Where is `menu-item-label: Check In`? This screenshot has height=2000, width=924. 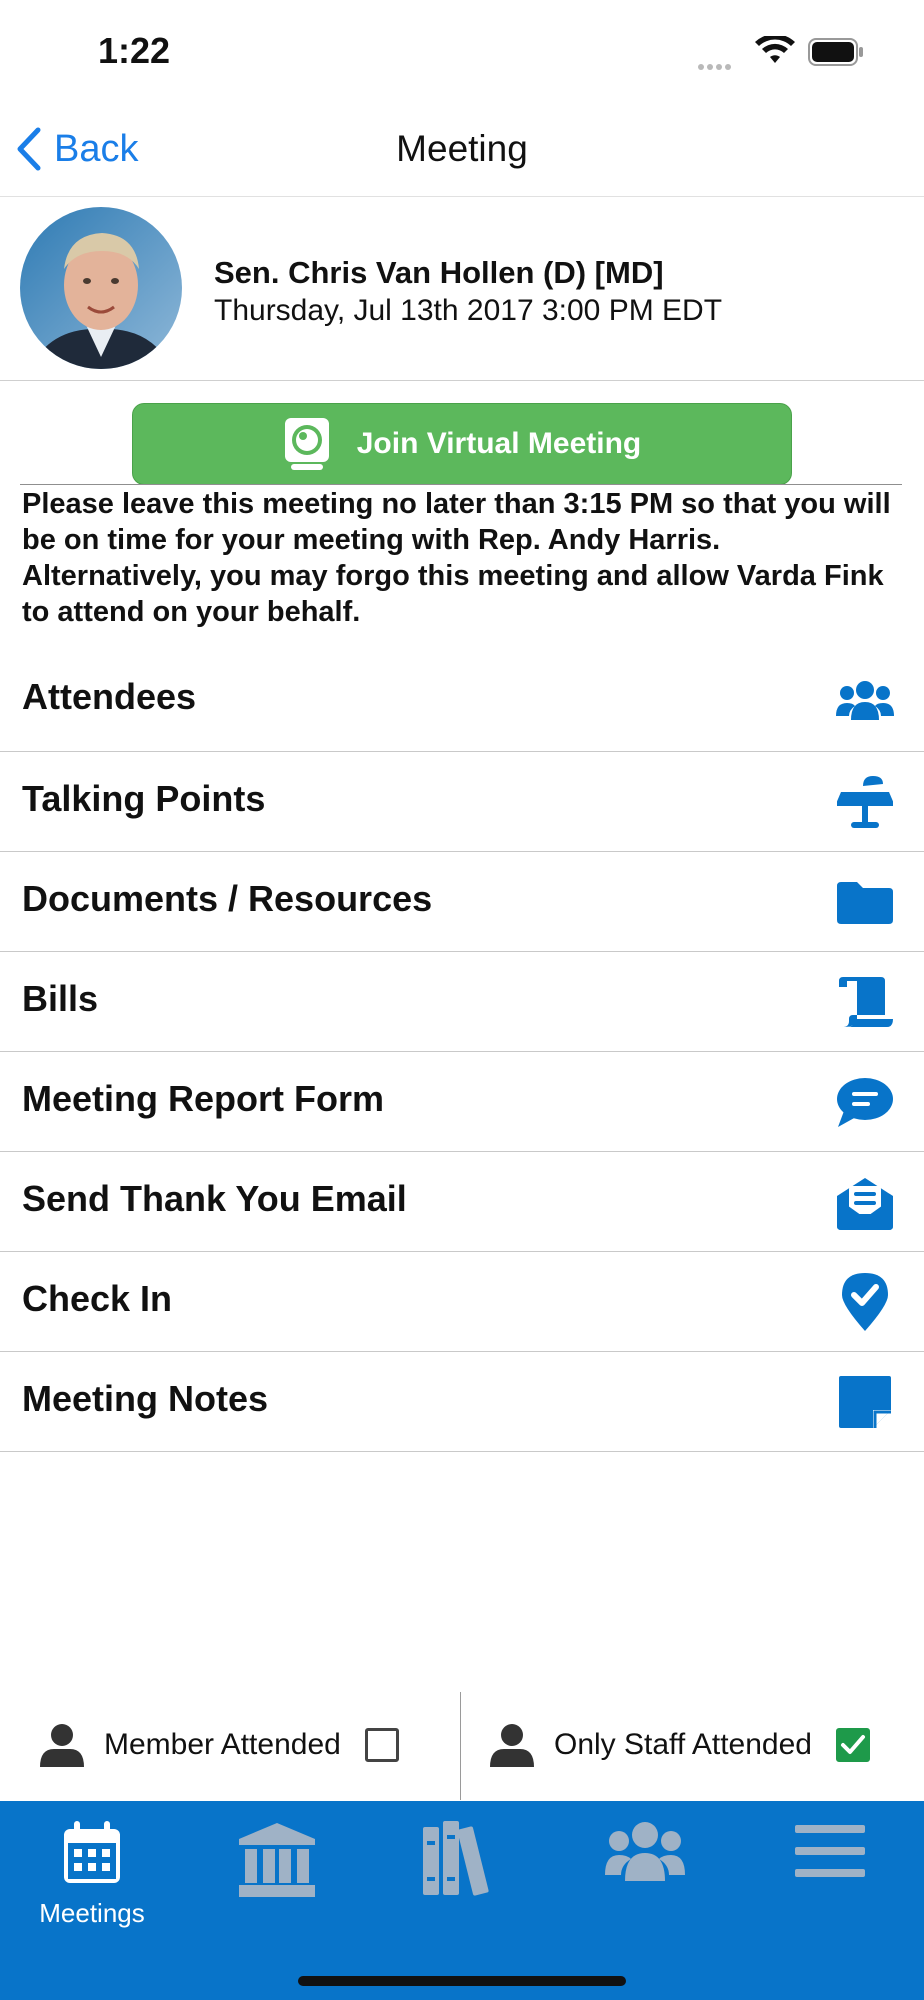
menu-item-label: Check In is located at coordinates (97, 1298).